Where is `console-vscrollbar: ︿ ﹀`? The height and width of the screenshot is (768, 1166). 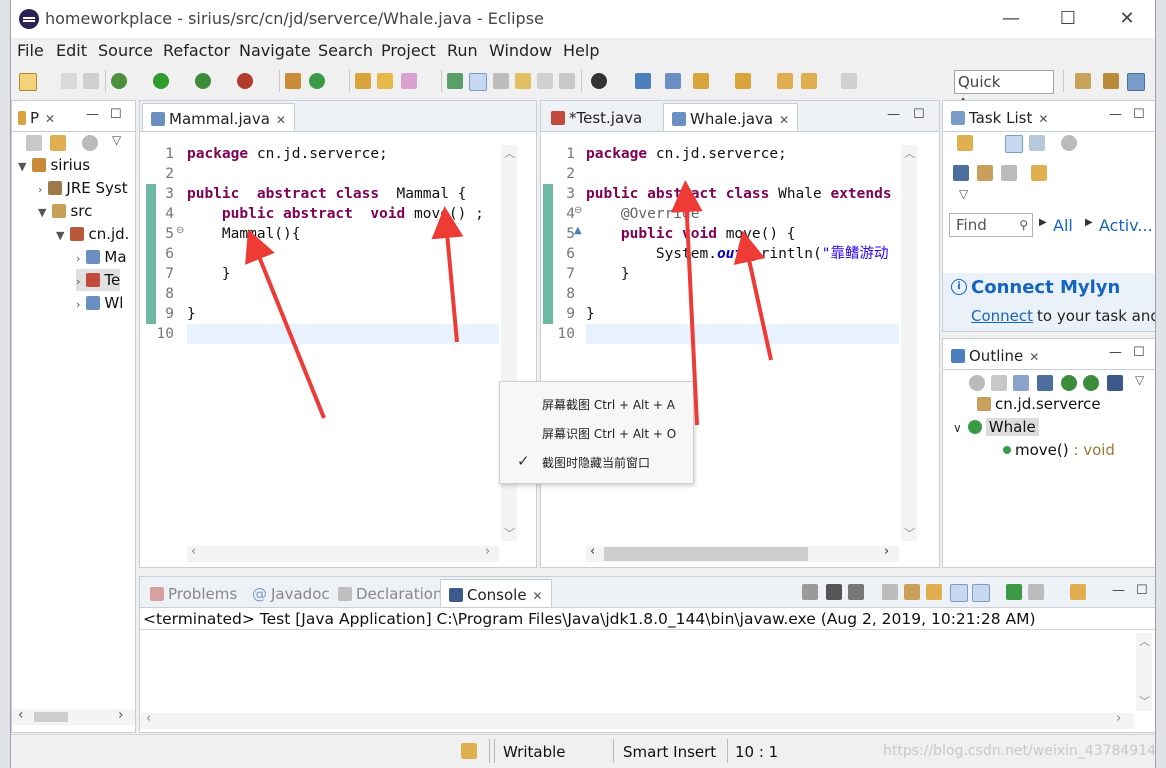 console-vscrollbar: ︿ ﹀ is located at coordinates (1144, 672).